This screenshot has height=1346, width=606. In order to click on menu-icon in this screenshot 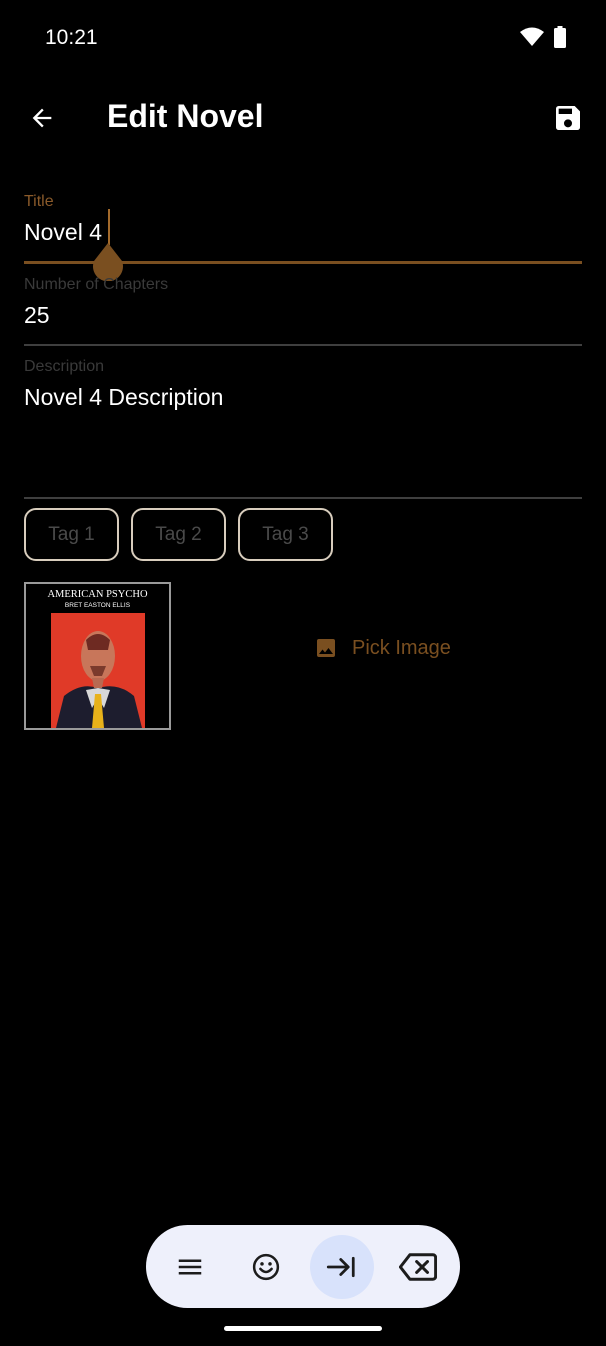, I will do `click(190, 1266)`.